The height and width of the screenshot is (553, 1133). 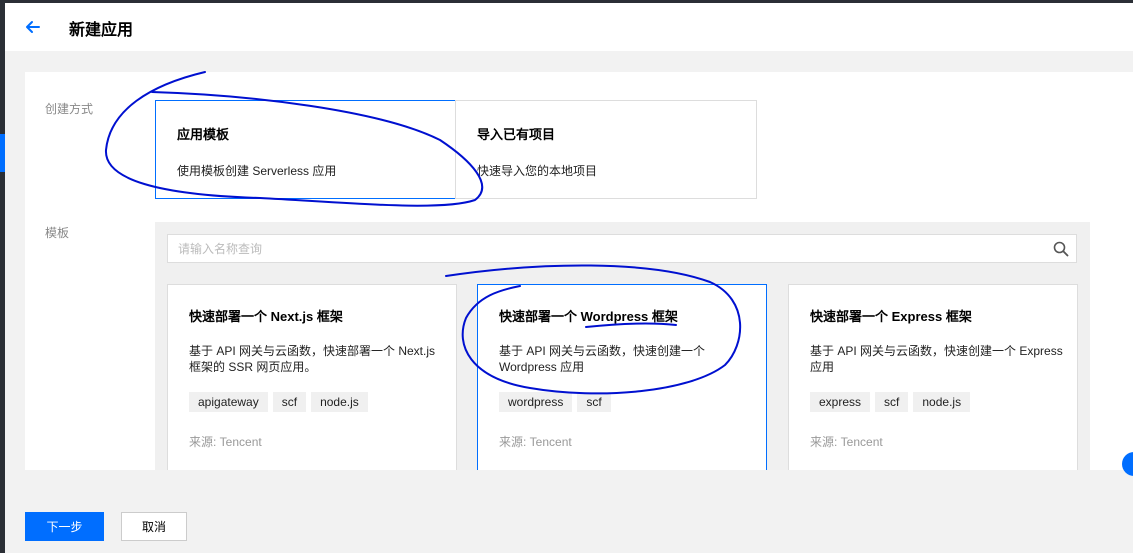 I want to click on method-card-import-project: 导入已有项目 快速导入您的本地项目, so click(x=606, y=149).